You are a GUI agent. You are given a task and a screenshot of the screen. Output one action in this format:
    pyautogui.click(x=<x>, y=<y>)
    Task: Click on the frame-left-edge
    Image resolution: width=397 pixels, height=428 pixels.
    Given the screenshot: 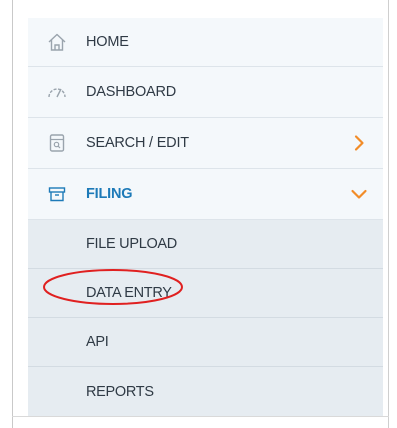 What is the action you would take?
    pyautogui.click(x=12, y=214)
    